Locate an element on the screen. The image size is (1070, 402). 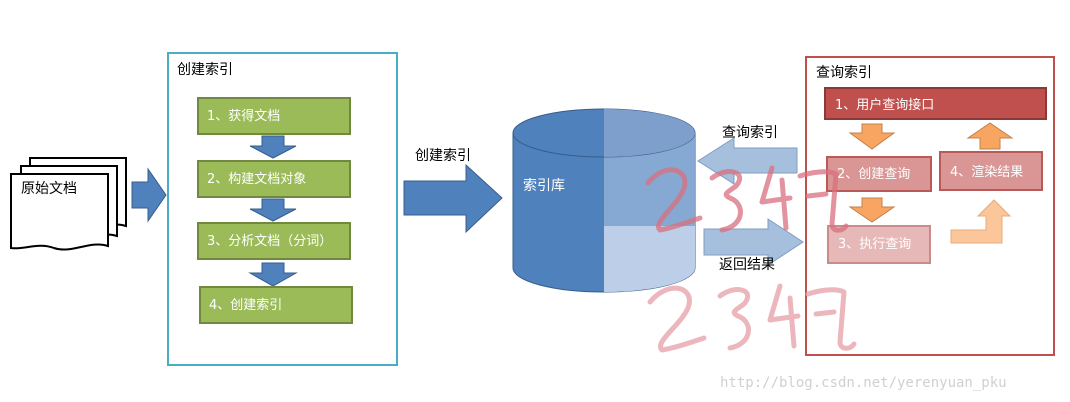
arrow-to-create-index is located at coordinates (149, 195).